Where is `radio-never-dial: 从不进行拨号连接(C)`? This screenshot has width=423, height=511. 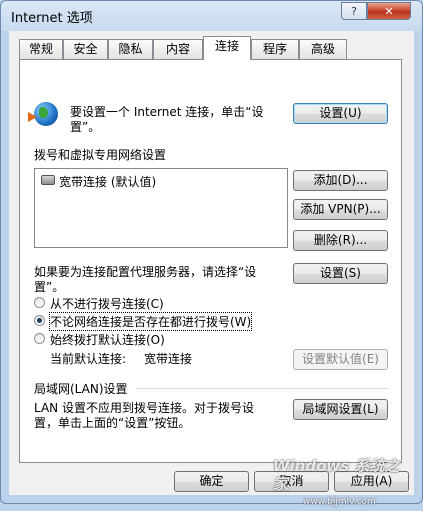 radio-never-dial: 从不进行拨号连接(C) is located at coordinates (154, 303).